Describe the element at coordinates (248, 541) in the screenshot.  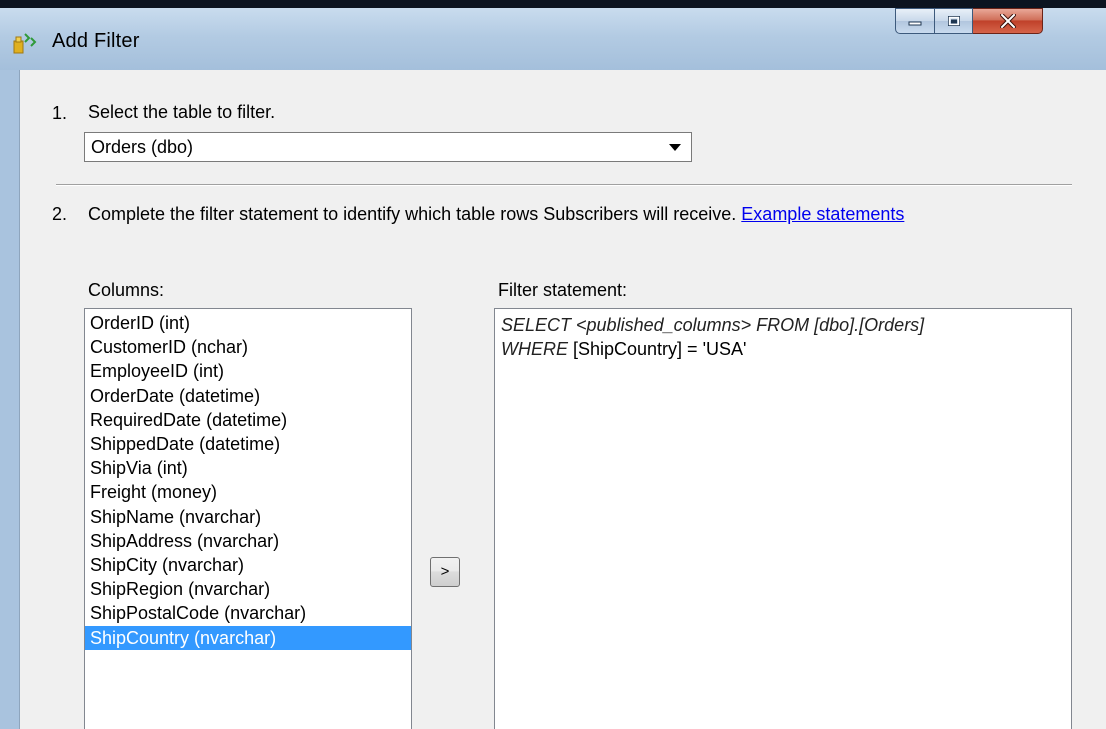
I see `column-list-item: ShipAddress (nvarchar)` at that location.